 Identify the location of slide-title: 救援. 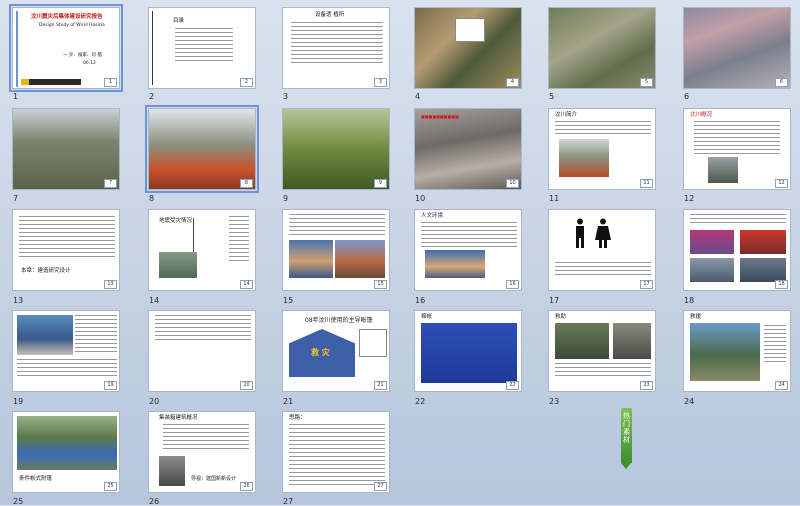
(696, 317).